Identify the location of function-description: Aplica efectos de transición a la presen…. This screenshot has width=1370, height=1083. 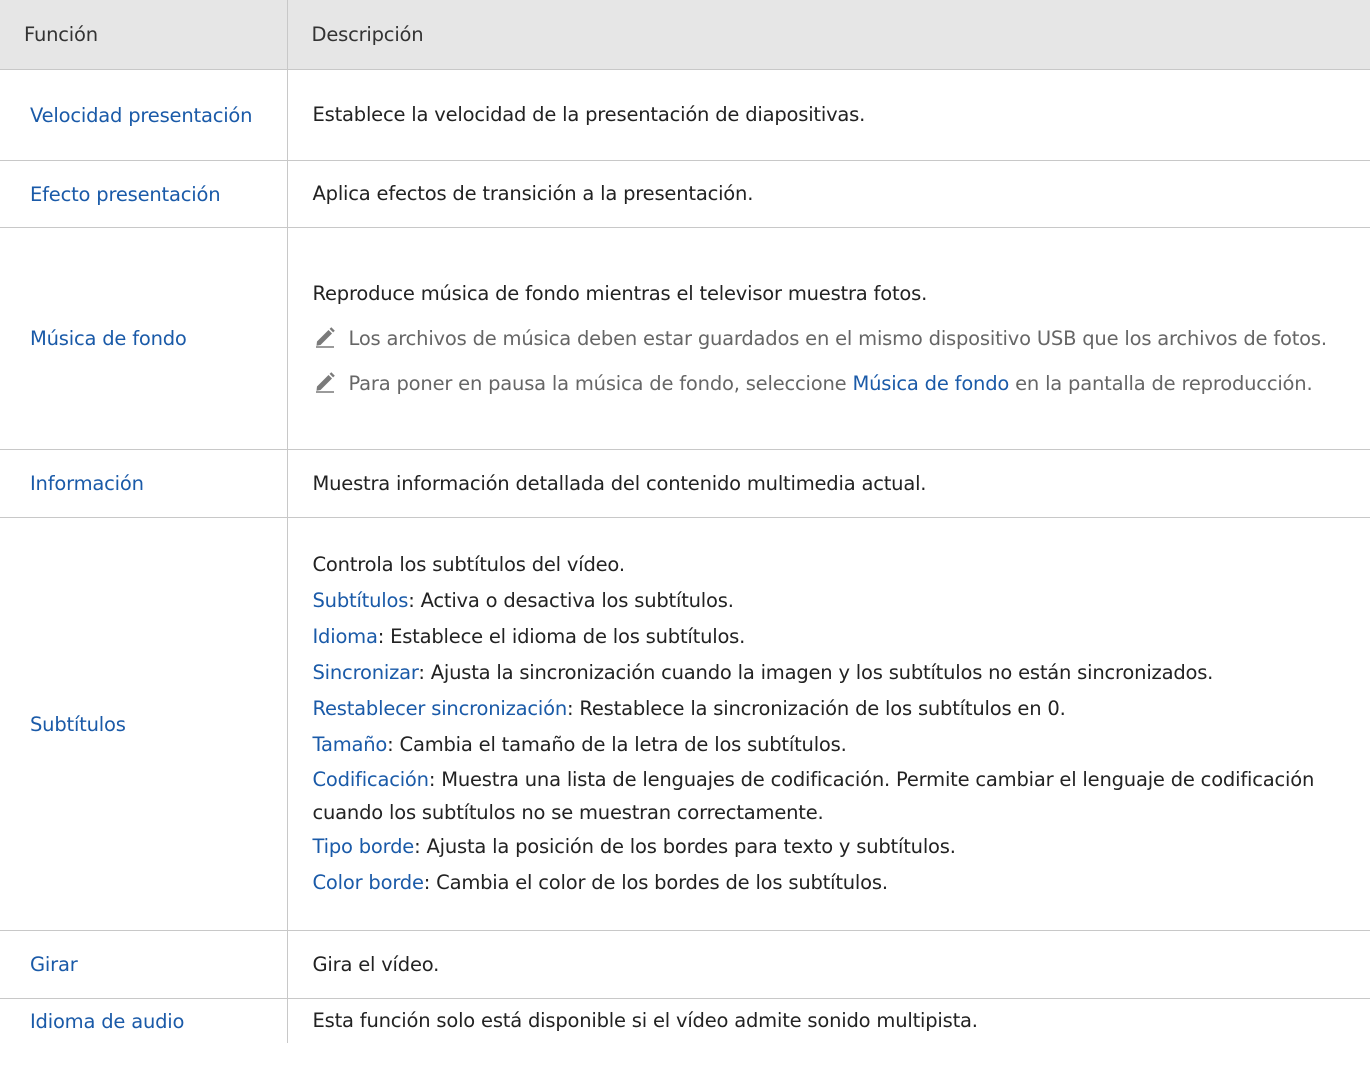
(828, 194).